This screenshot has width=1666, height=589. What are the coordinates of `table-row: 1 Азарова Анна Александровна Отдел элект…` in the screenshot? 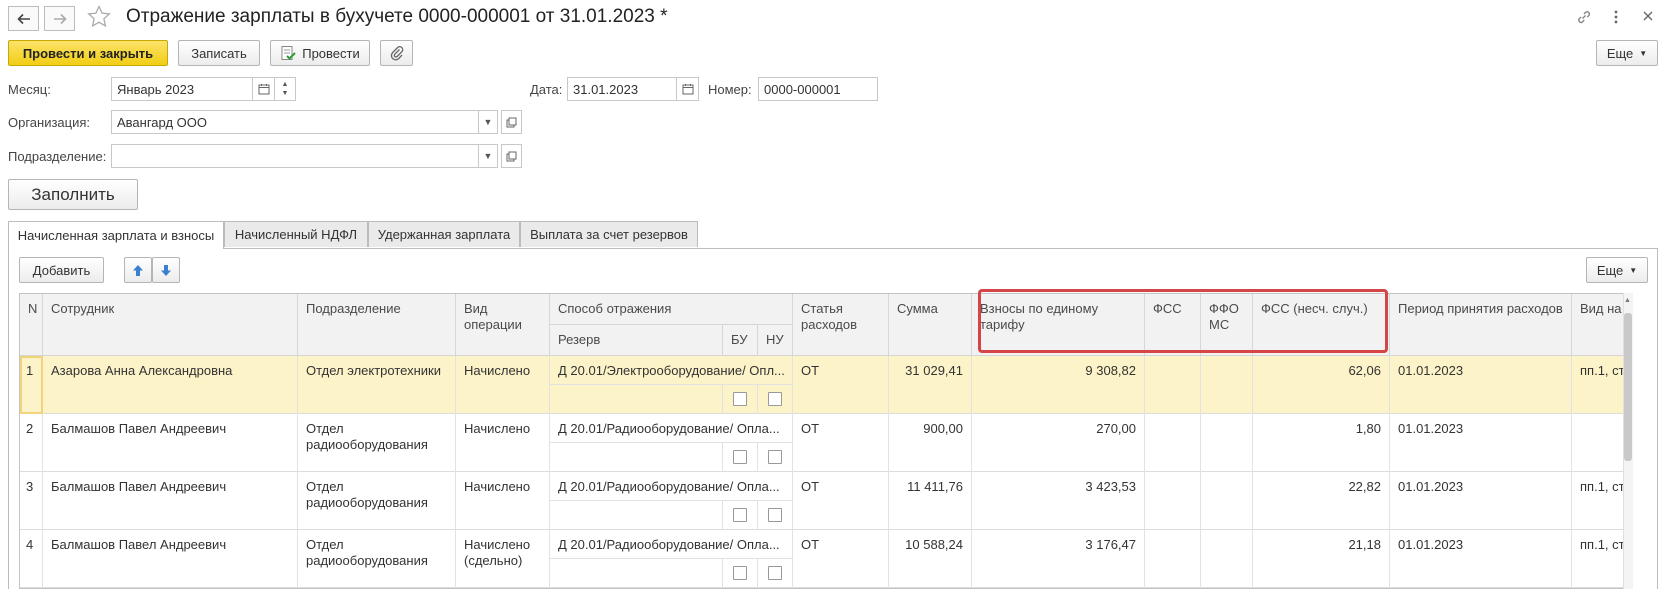 It's located at (825, 385).